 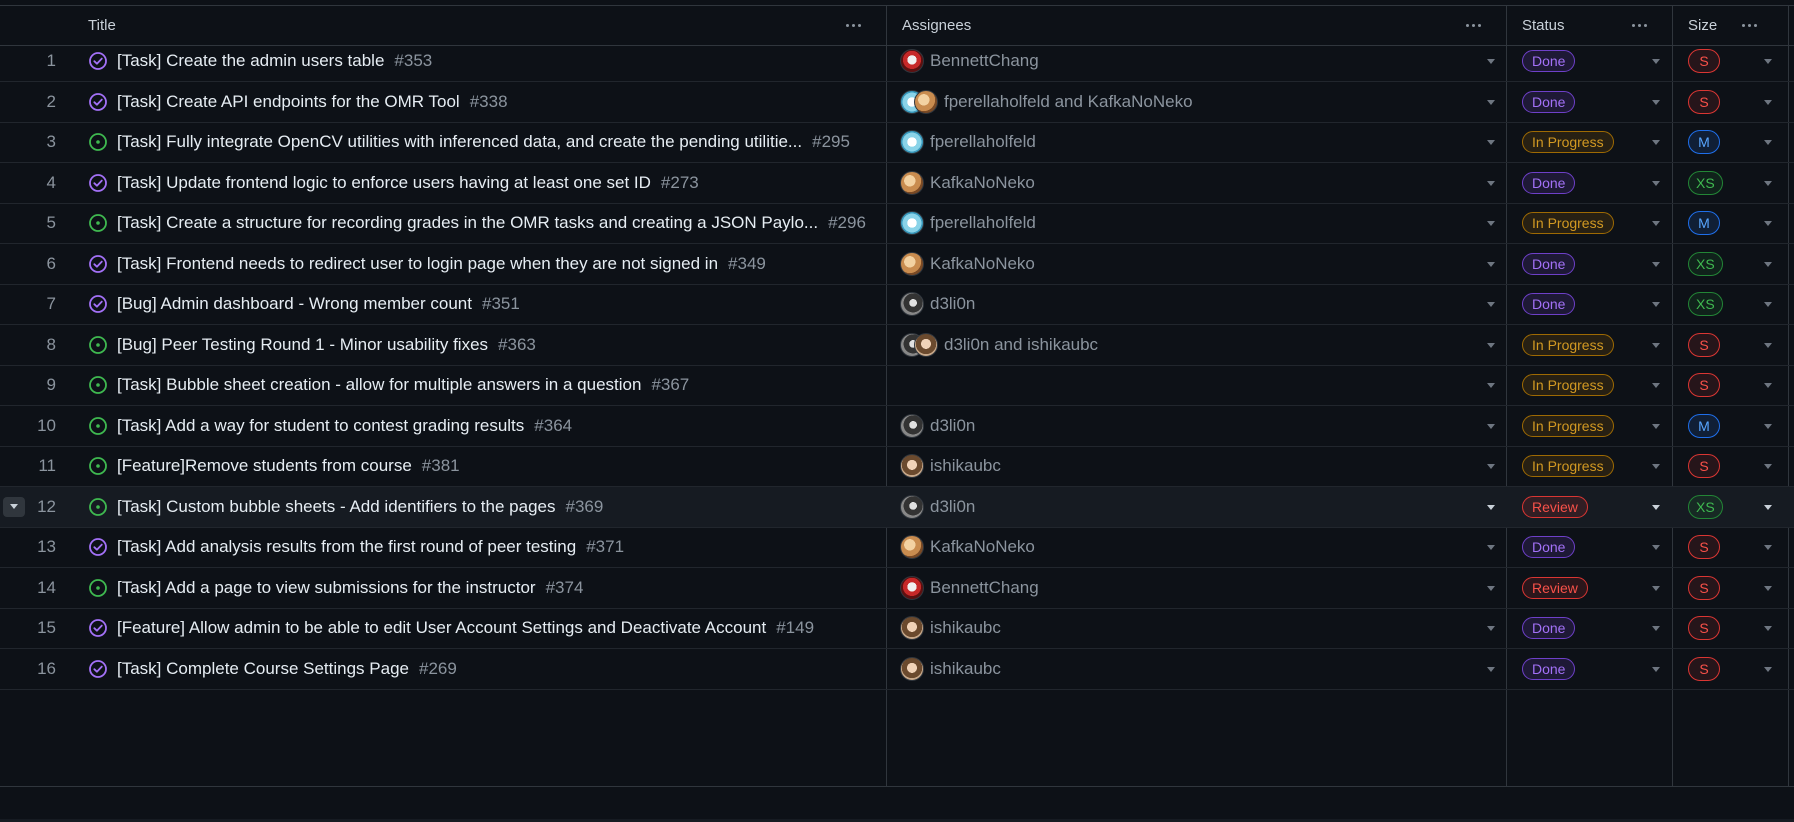 What do you see at coordinates (497, 466) in the screenshot?
I see `issue-title-cell: [Feature]Remove students from course #381` at bounding box center [497, 466].